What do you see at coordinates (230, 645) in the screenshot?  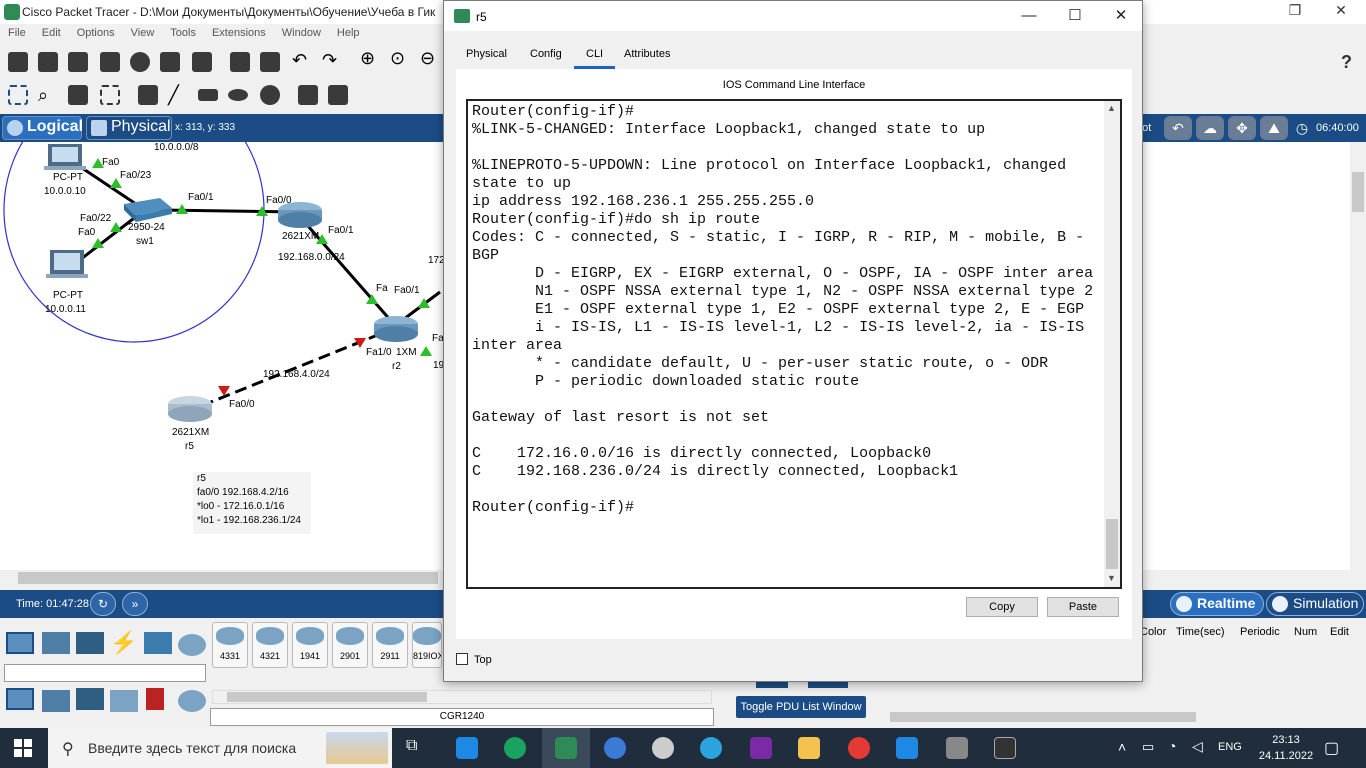 I see `device-tile: 4331` at bounding box center [230, 645].